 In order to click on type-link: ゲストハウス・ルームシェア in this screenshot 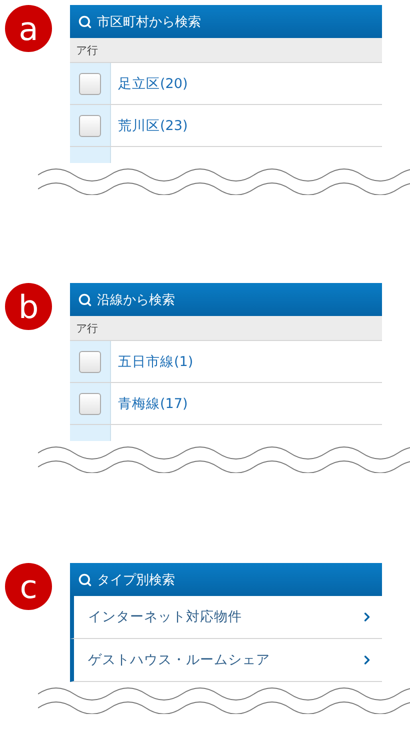, I will do `click(226, 660)`.